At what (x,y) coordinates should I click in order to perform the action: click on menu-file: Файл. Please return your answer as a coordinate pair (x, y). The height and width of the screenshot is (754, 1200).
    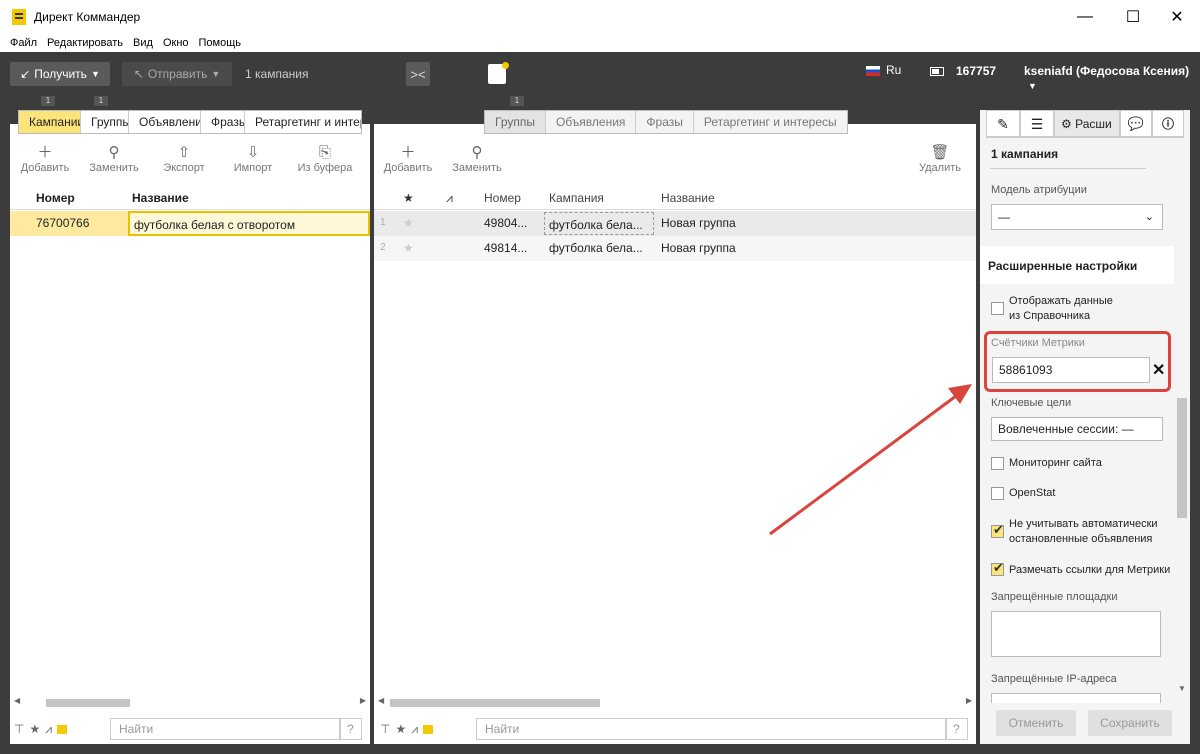
    Looking at the image, I should click on (23, 43).